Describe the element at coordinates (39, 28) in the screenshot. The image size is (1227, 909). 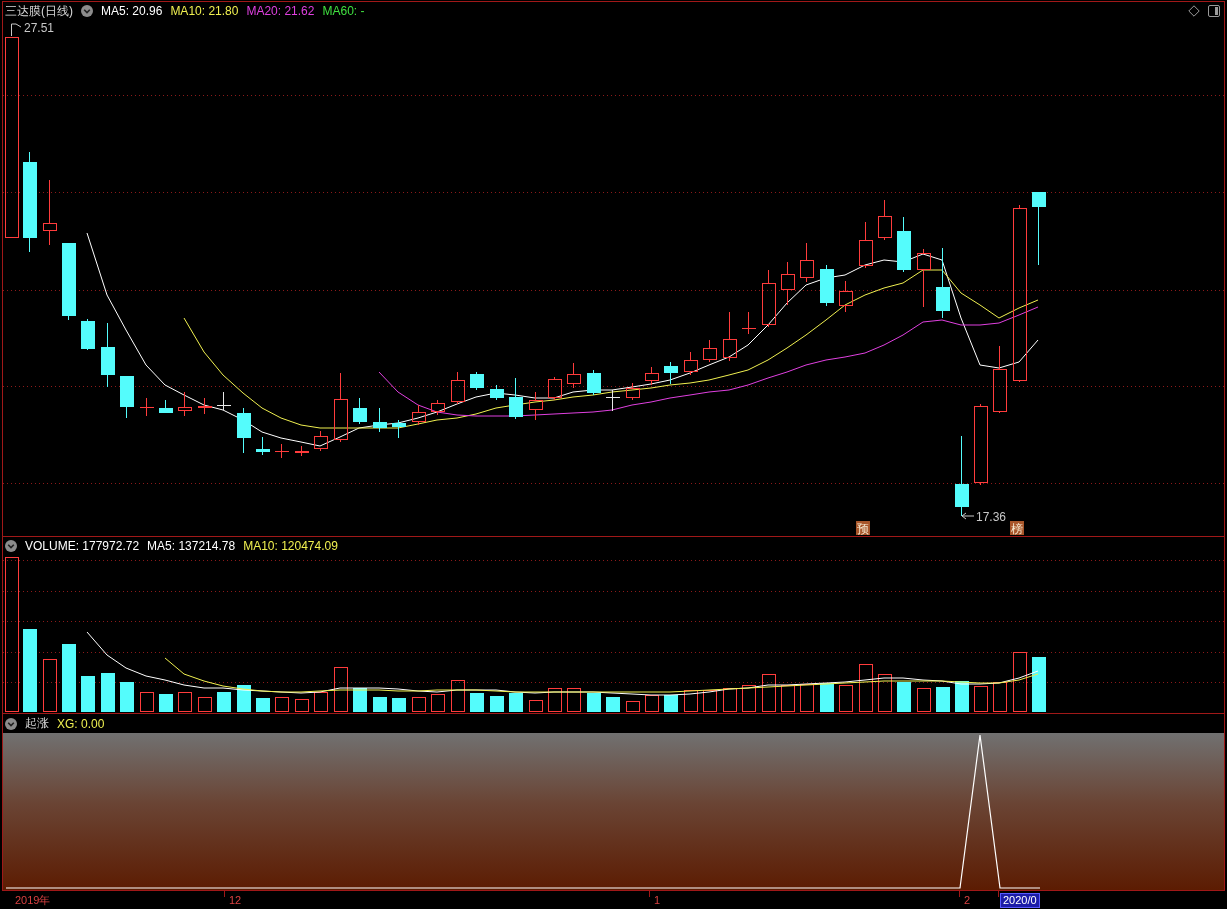
I see `high-price-label: 27.51` at that location.